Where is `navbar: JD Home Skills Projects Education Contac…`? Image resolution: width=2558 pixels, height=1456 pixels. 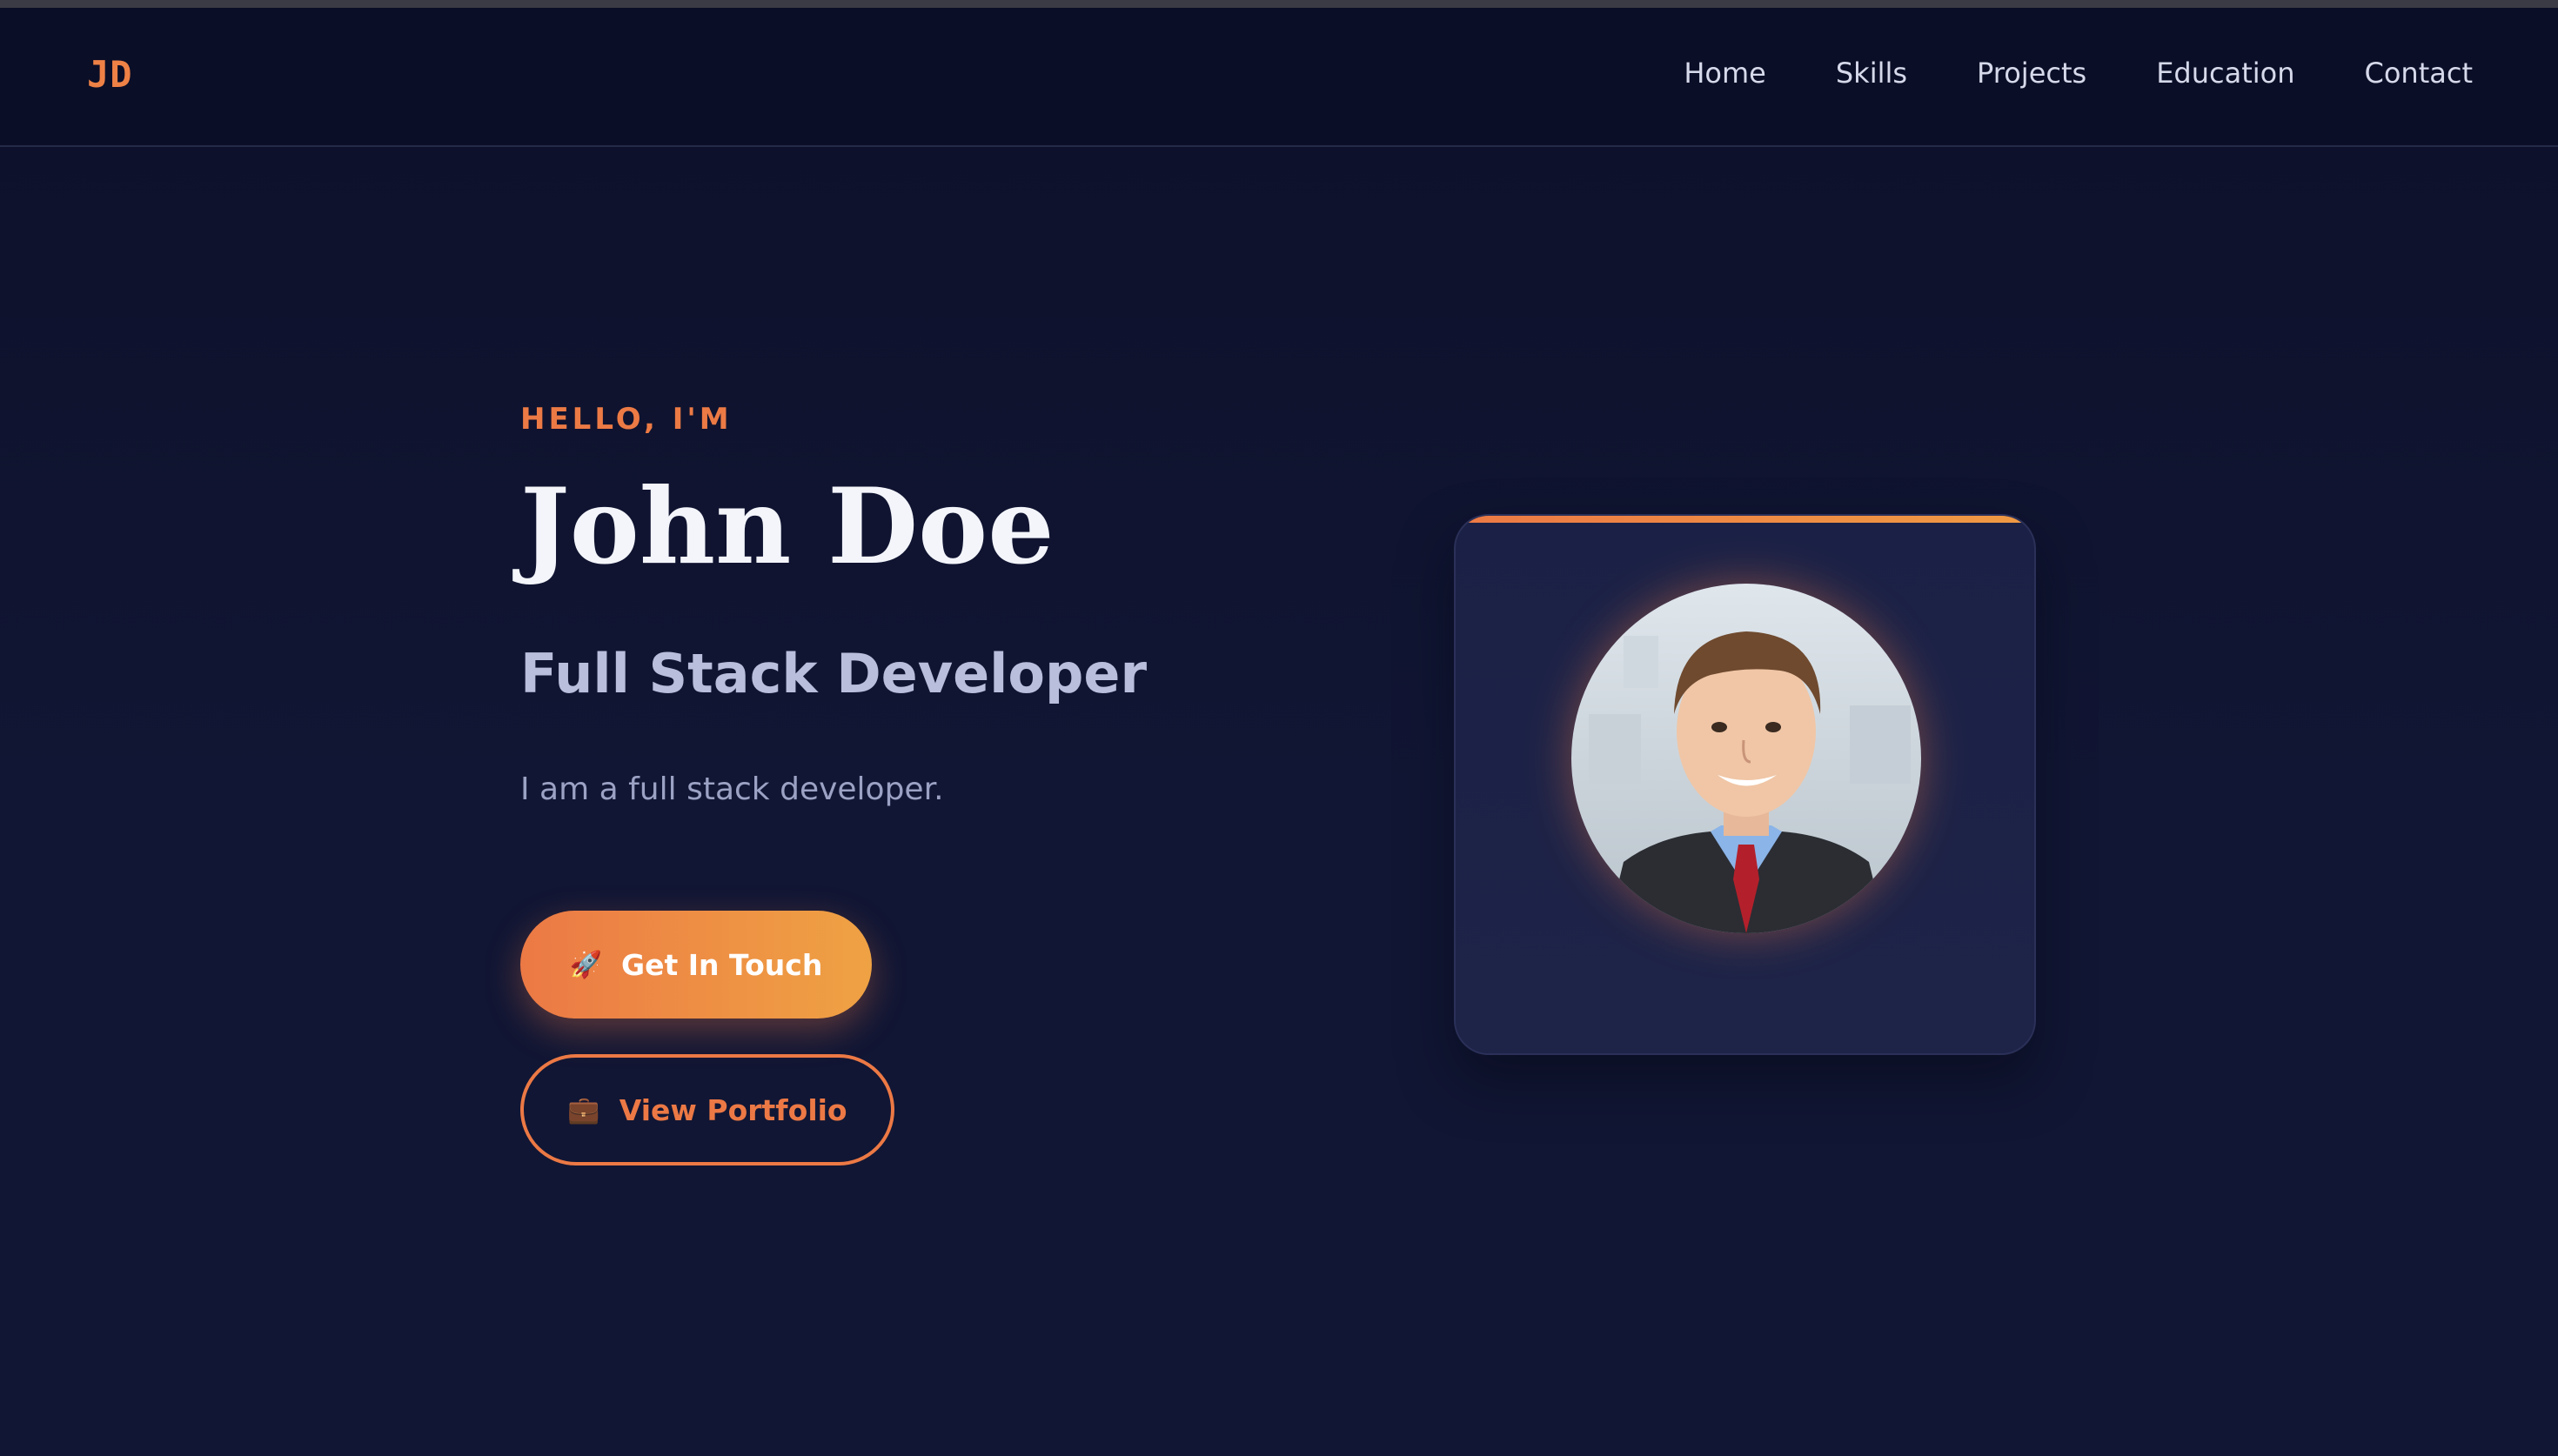
navbar: JD Home Skills Projects Education Contac… is located at coordinates (1279, 77).